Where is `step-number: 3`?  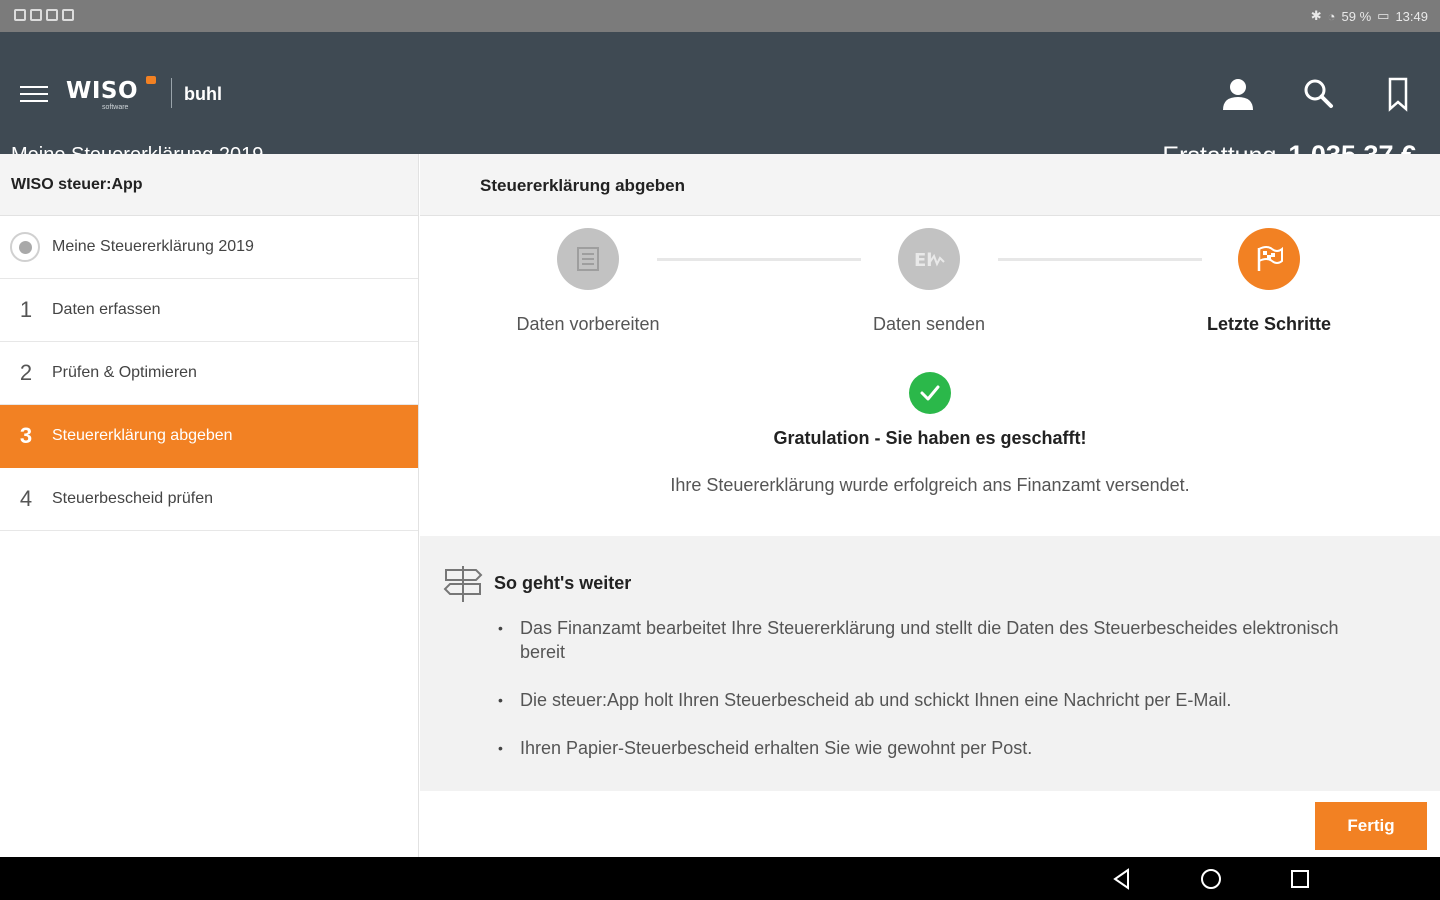
step-number: 3 is located at coordinates (26, 435).